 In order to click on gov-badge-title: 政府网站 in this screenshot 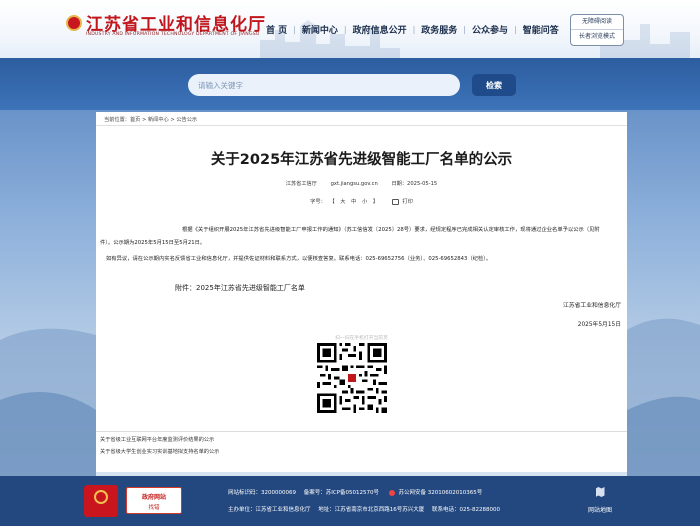, I will do `click(153, 497)`.